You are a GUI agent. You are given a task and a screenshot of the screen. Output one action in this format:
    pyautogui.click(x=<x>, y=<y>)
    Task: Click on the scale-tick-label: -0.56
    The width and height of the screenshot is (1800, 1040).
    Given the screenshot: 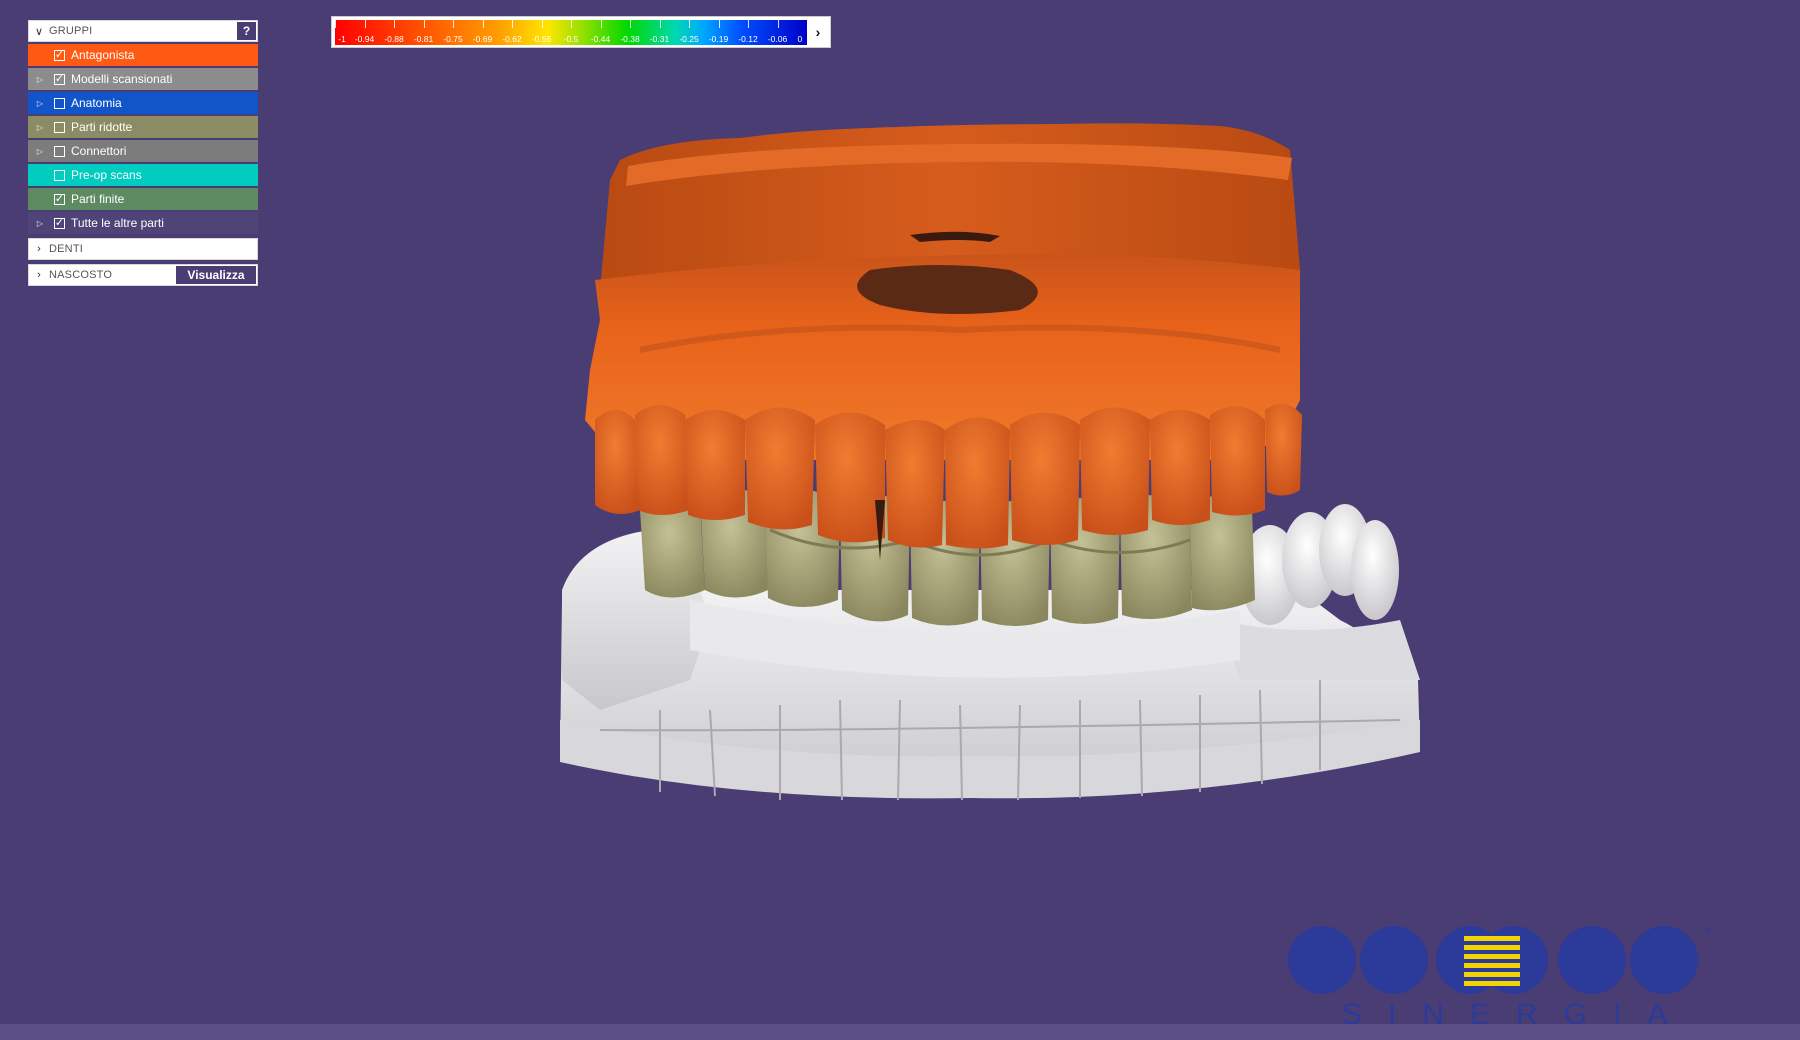 What is the action you would take?
    pyautogui.click(x=541, y=39)
    